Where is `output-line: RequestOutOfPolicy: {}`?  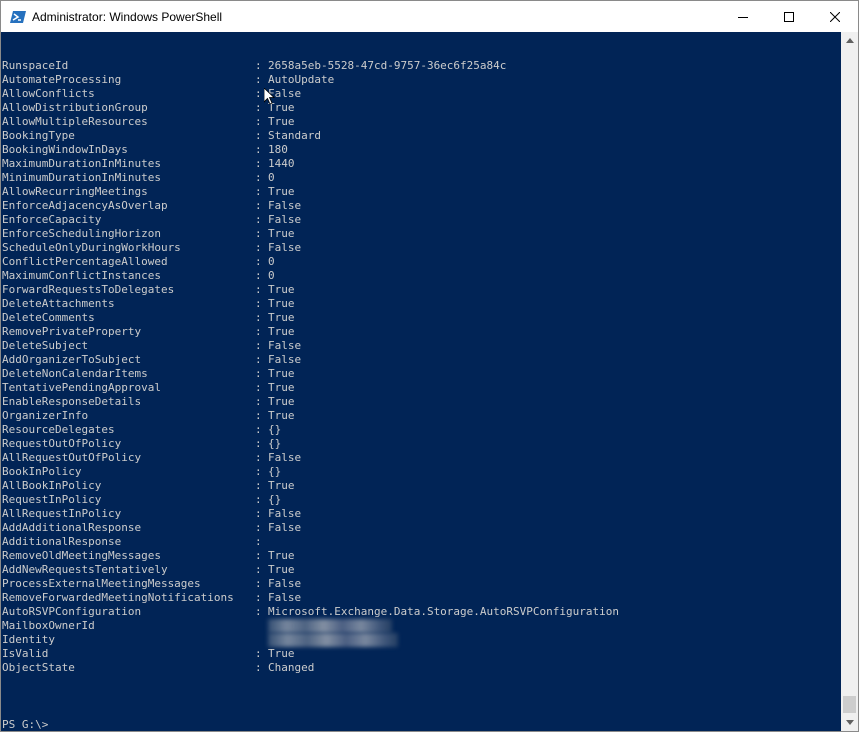 output-line: RequestOutOfPolicy: {} is located at coordinates (310, 444).